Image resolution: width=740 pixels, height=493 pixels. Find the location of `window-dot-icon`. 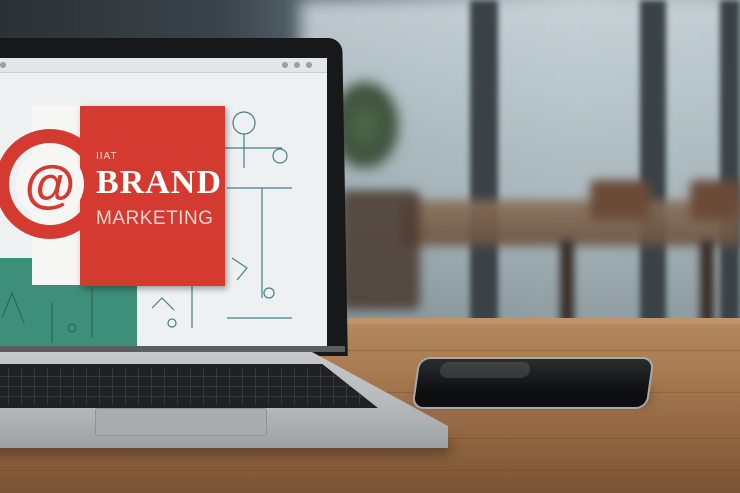

window-dot-icon is located at coordinates (3, 65).